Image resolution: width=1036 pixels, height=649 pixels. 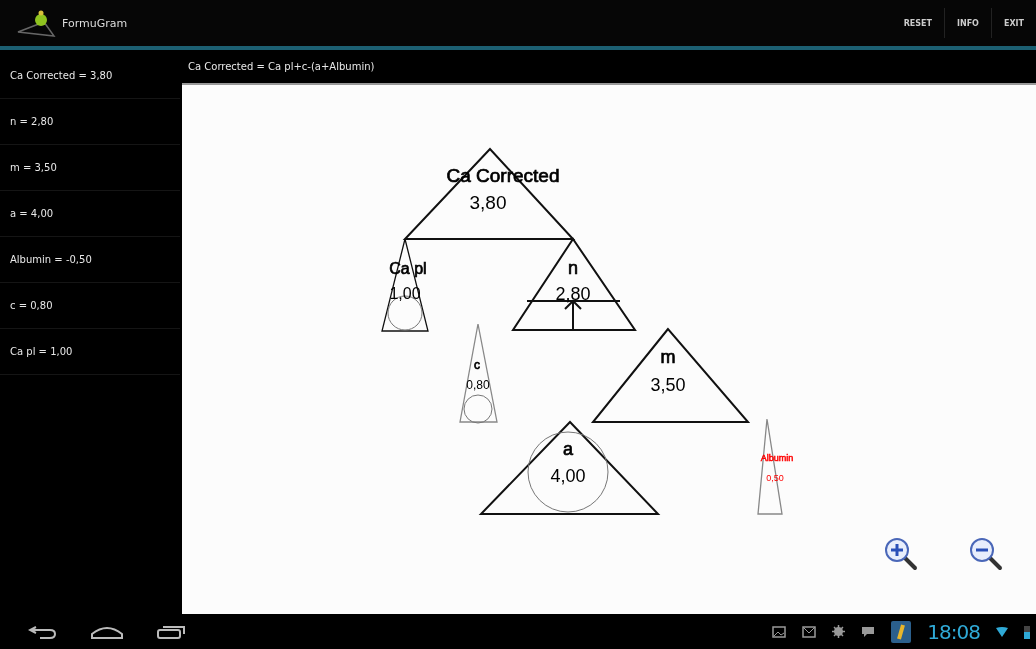 I want to click on node-label: c, so click(x=477, y=365).